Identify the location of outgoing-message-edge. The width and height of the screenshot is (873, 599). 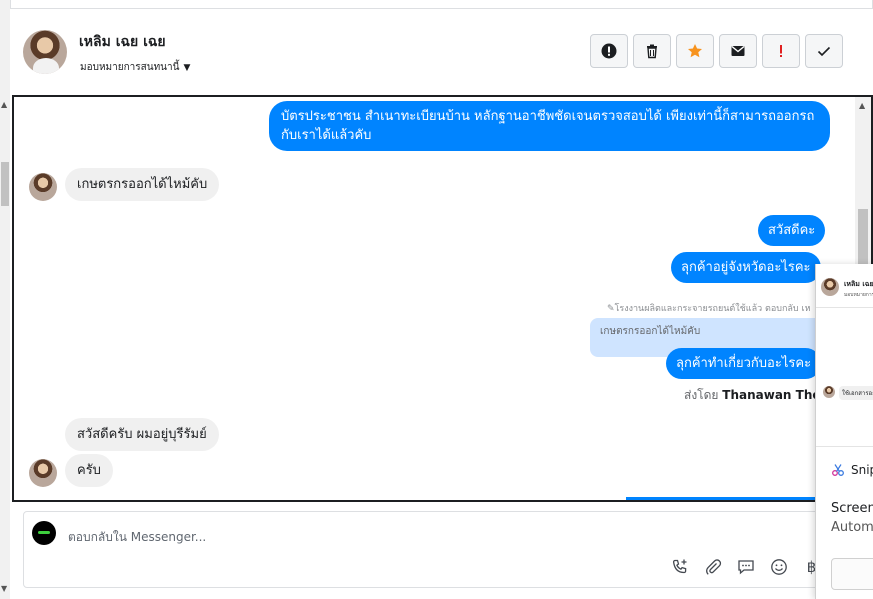
(721, 498).